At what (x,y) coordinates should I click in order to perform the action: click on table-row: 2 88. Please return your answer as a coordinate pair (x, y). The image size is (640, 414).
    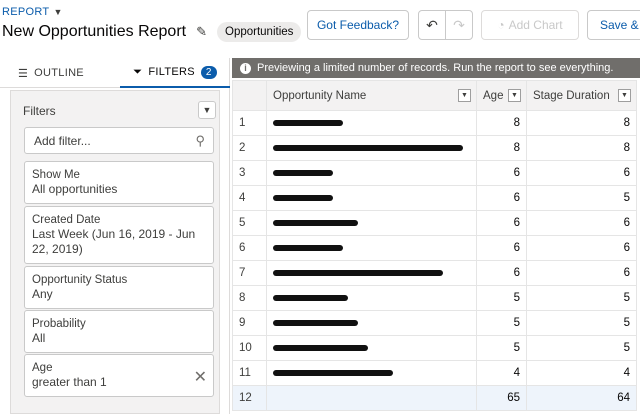
    Looking at the image, I should click on (434, 148).